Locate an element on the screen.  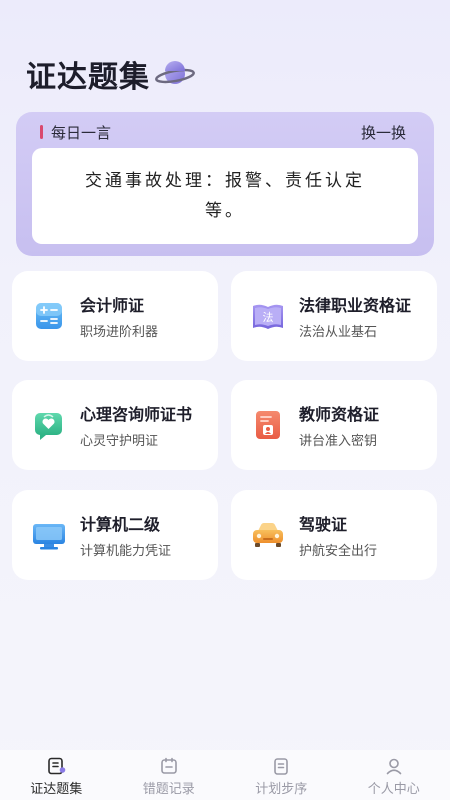
category-name: 会计师证 is located at coordinates (112, 305).